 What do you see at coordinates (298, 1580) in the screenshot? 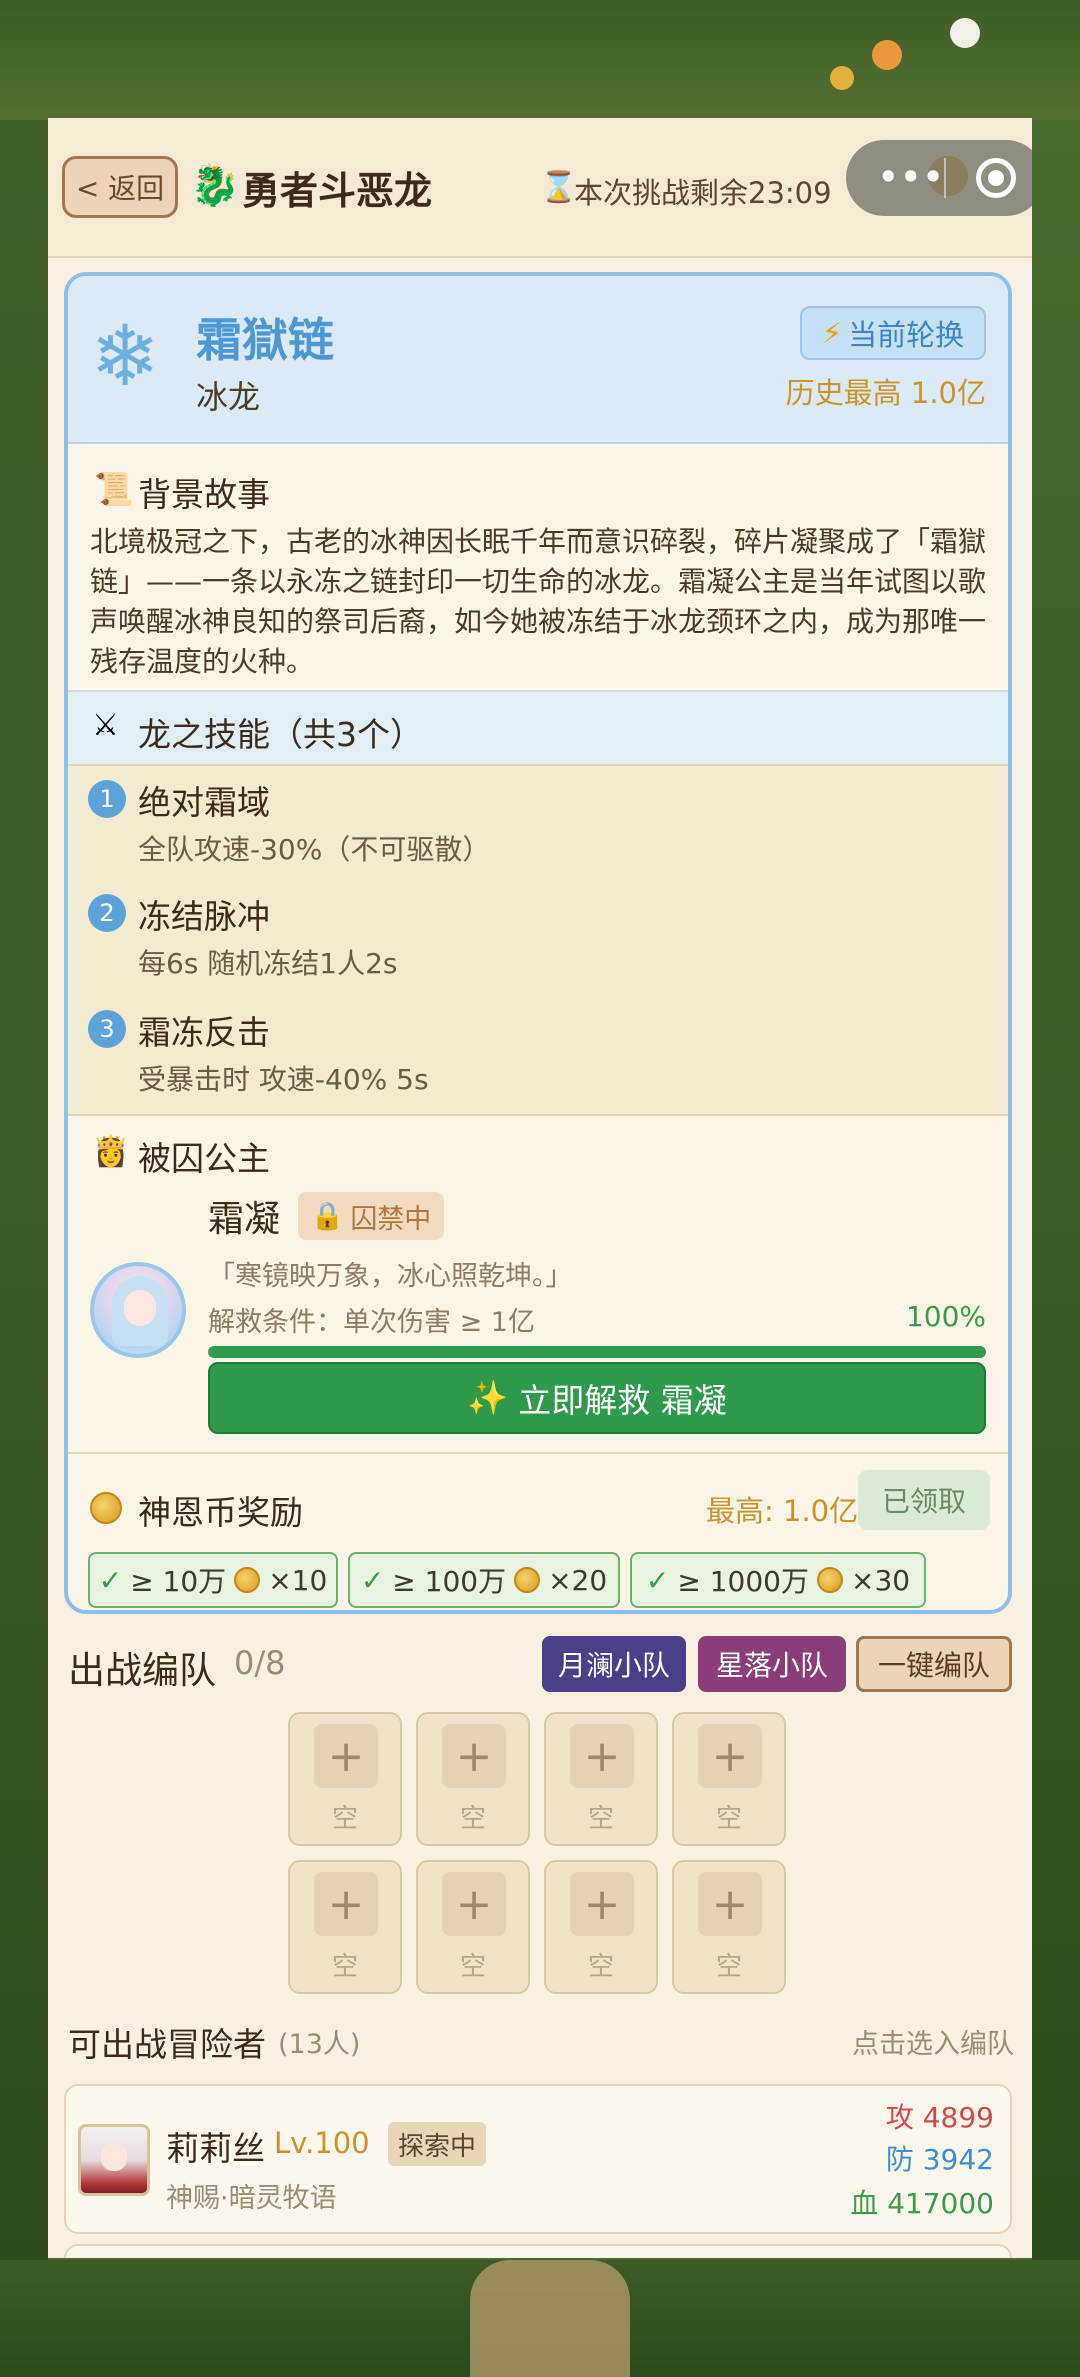
I see `tier-amount: ×10` at bounding box center [298, 1580].